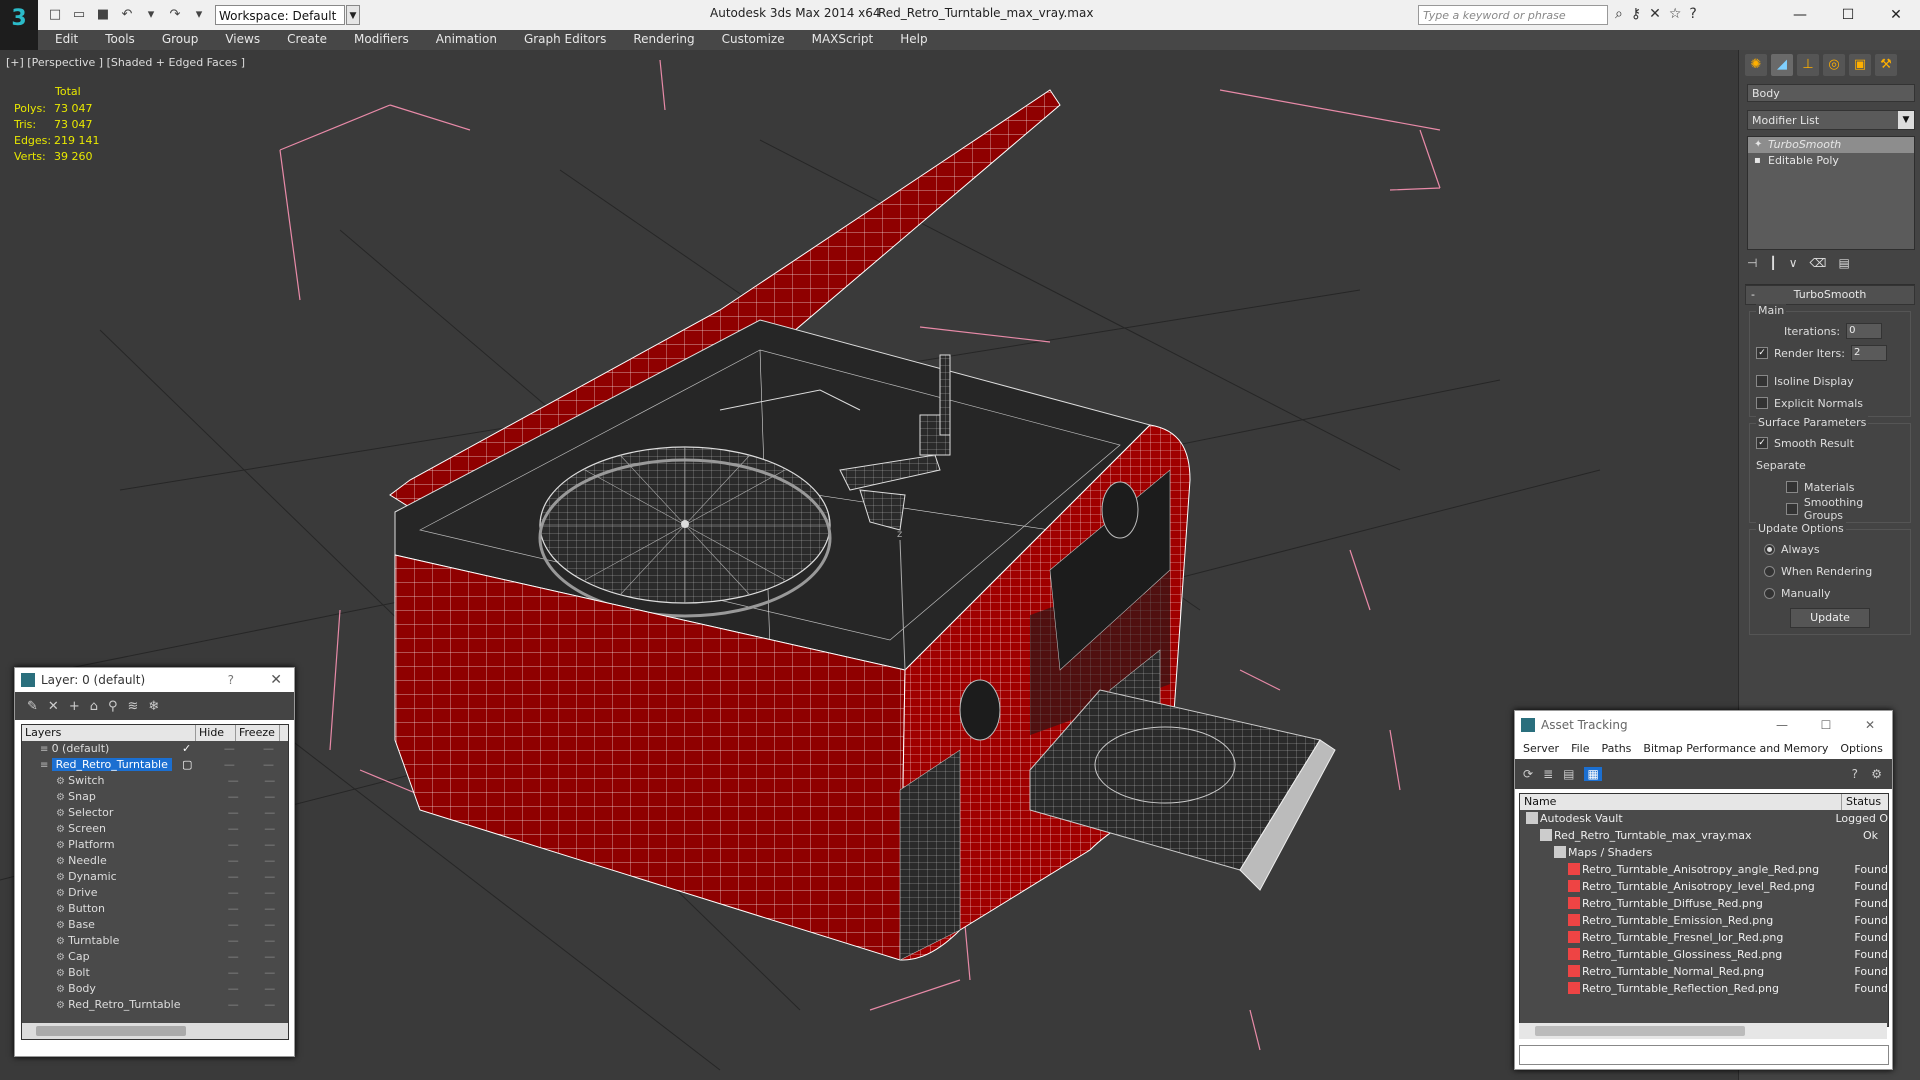 The image size is (1920, 1080). I want to click on workspace-select: Workspace: Default, so click(280, 15).